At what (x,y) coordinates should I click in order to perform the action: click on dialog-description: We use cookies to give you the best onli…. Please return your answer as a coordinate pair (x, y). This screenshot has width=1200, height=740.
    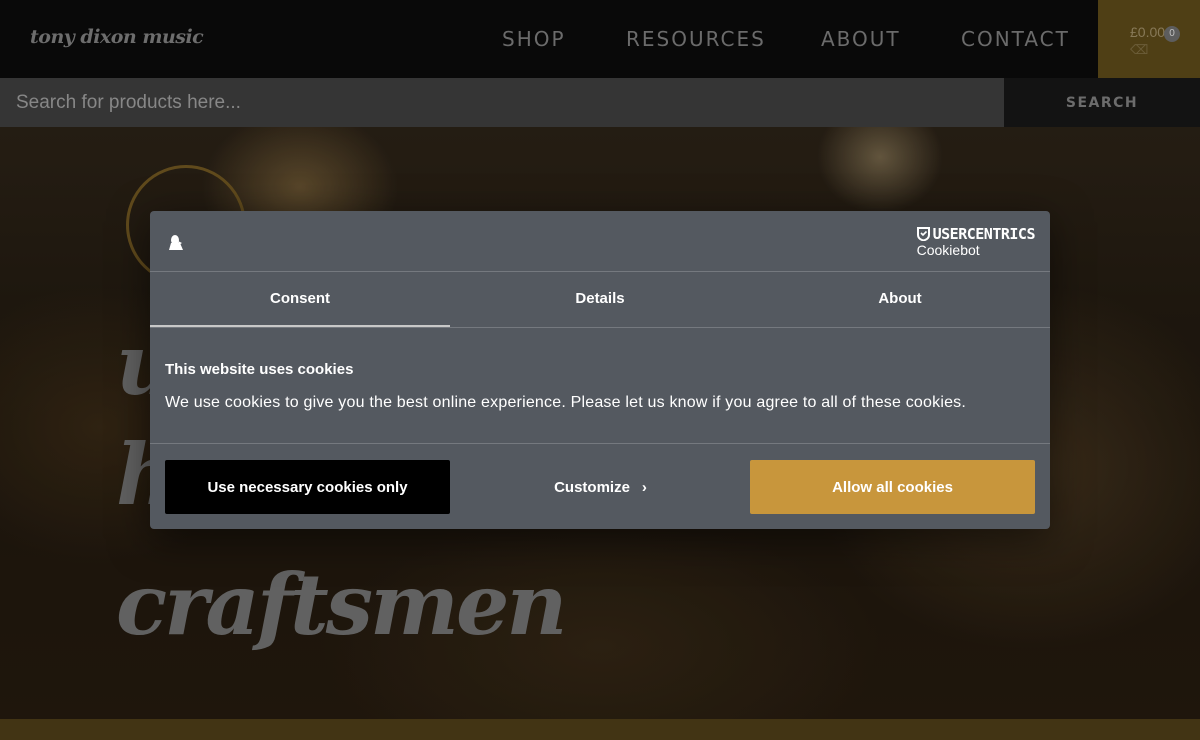
    Looking at the image, I should click on (566, 402).